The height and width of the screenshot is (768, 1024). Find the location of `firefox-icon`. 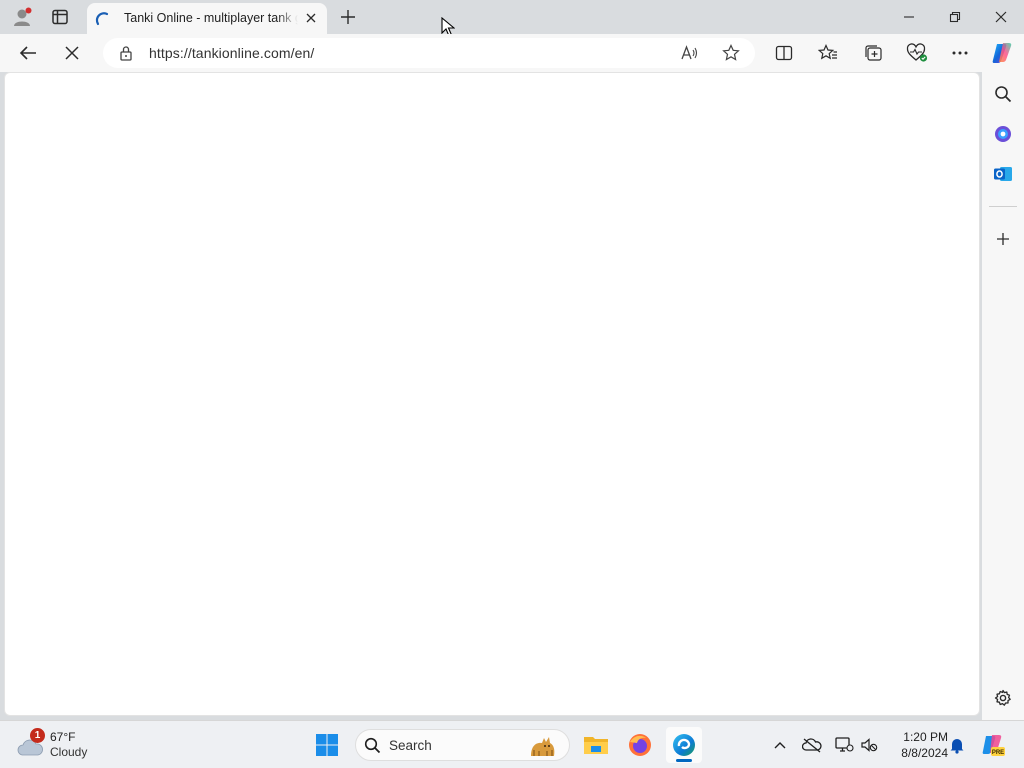

firefox-icon is located at coordinates (640, 745).